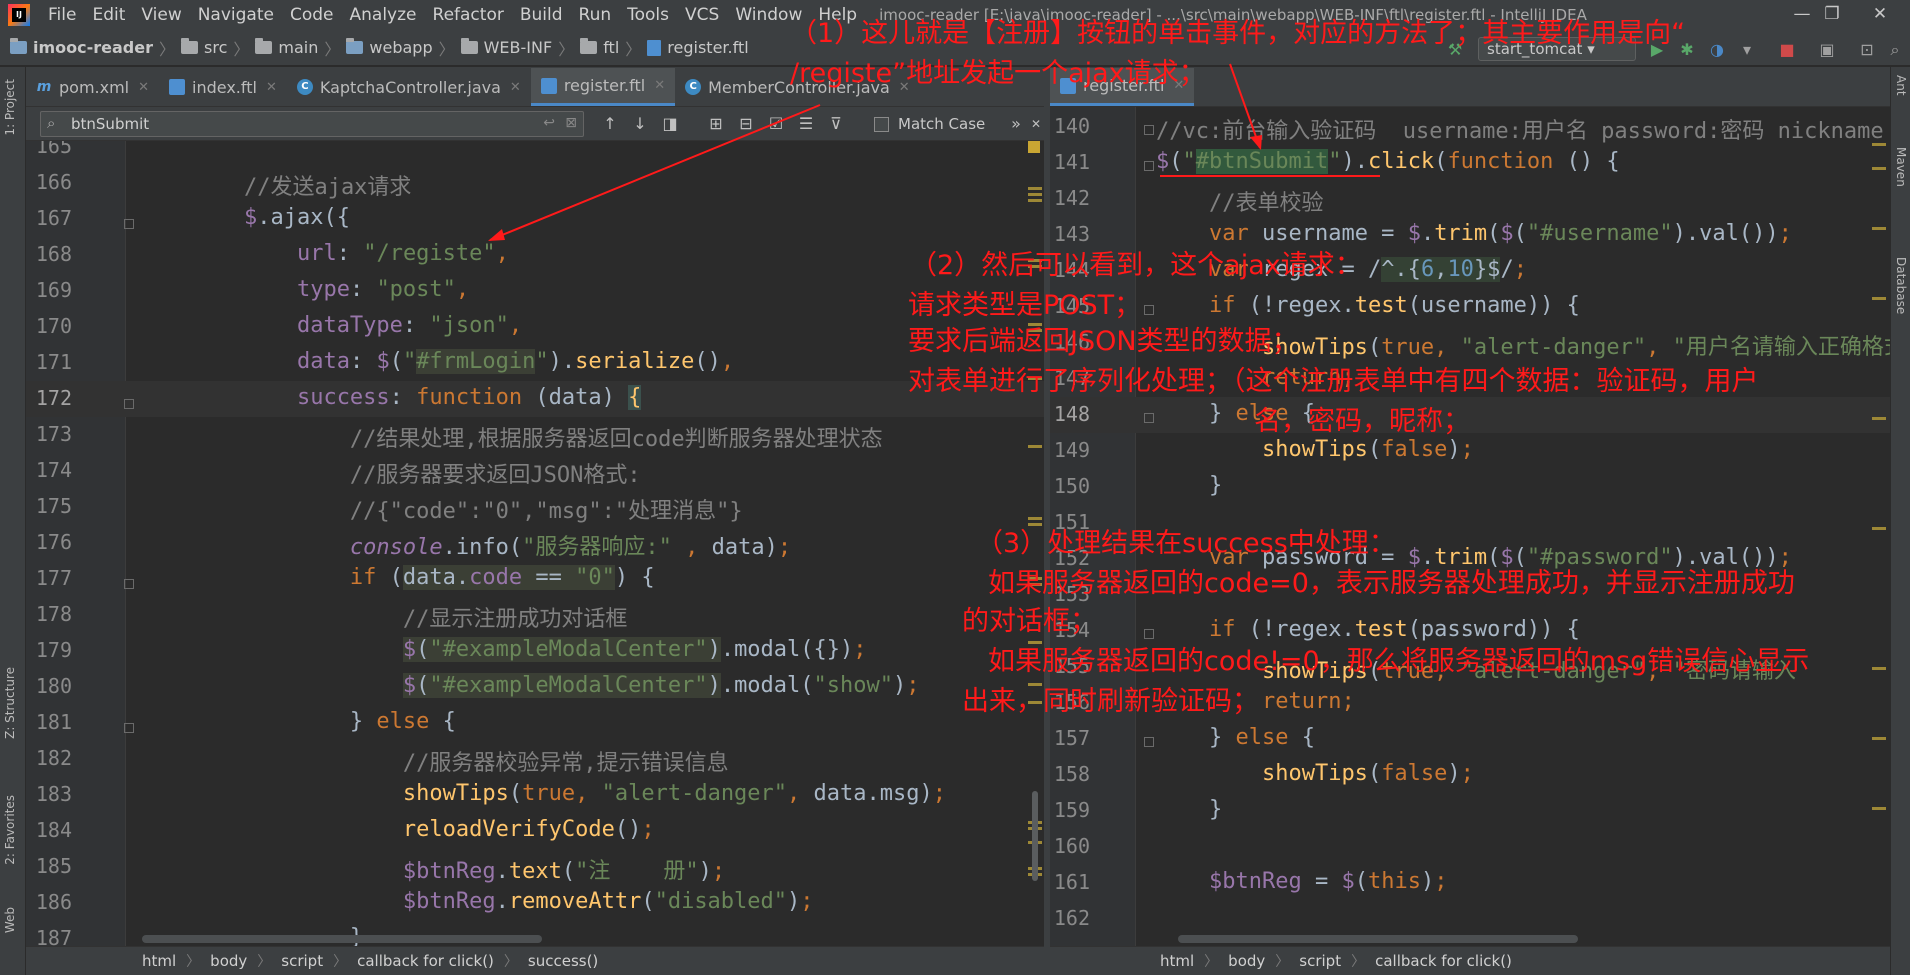  What do you see at coordinates (62, 15) in the screenshot?
I see `menu-file: File` at bounding box center [62, 15].